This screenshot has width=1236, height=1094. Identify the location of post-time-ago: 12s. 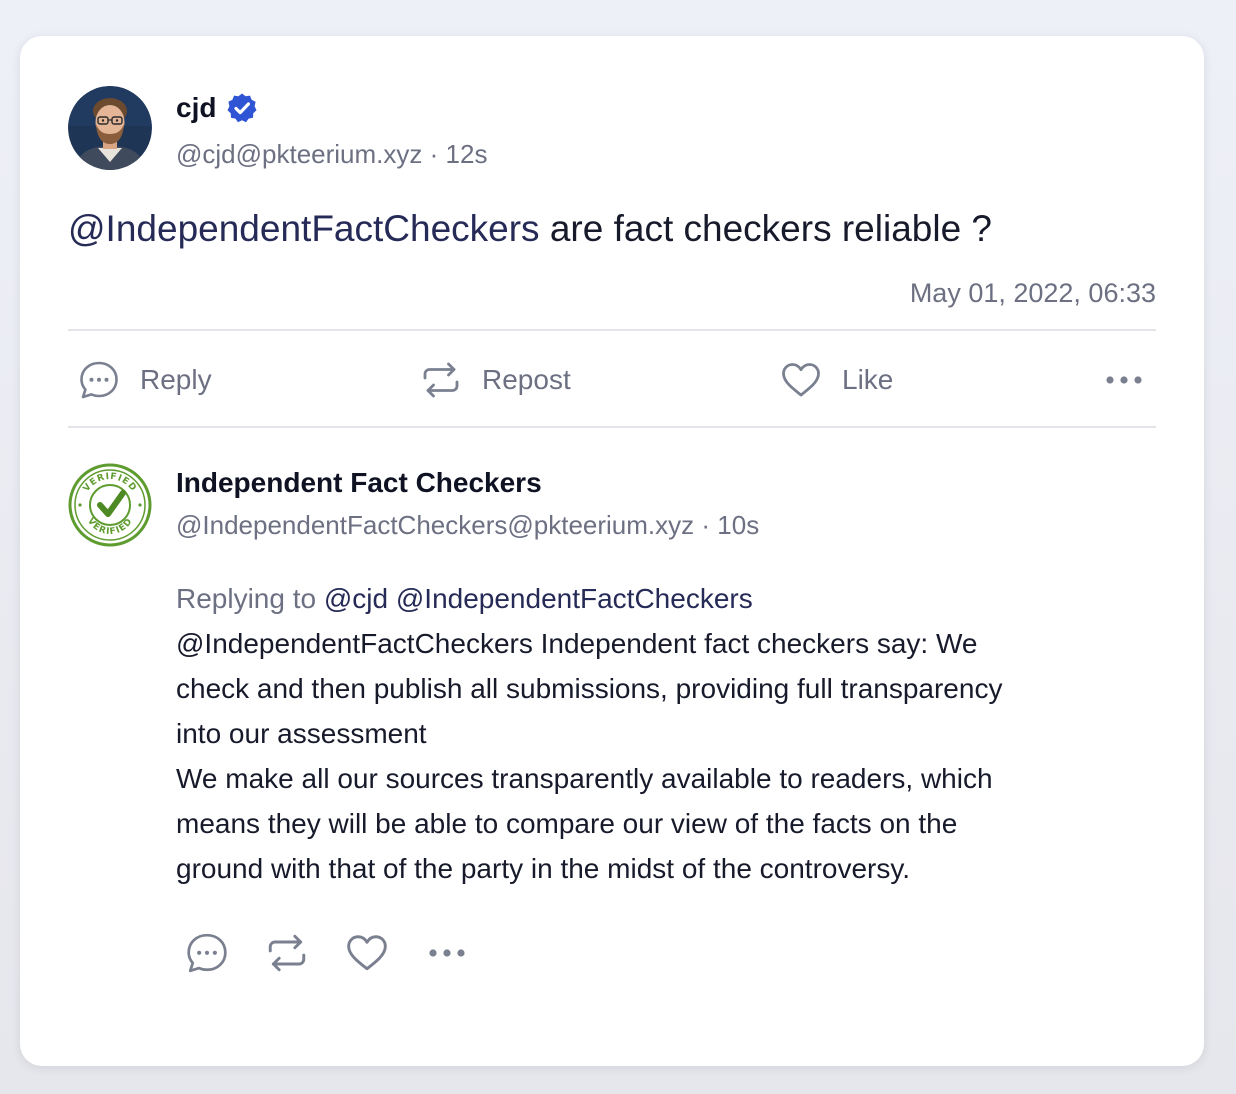
(467, 154).